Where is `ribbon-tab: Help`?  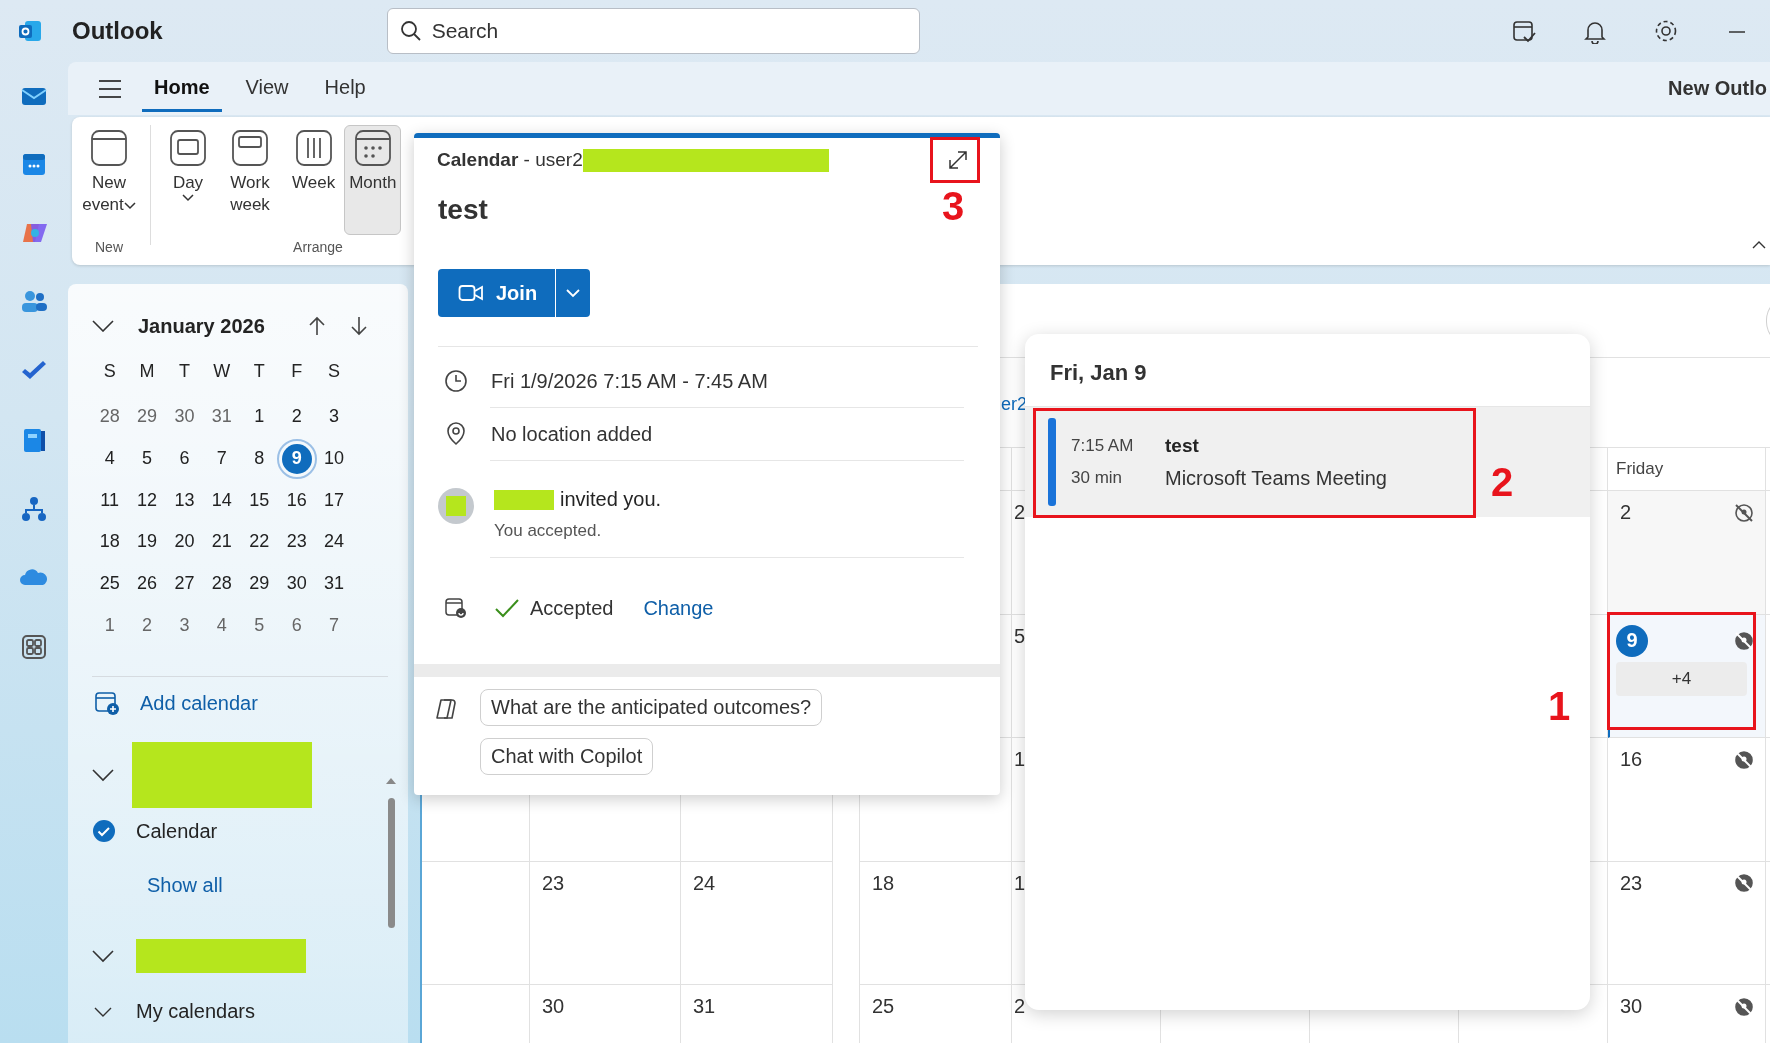 ribbon-tab: Help is located at coordinates (345, 88).